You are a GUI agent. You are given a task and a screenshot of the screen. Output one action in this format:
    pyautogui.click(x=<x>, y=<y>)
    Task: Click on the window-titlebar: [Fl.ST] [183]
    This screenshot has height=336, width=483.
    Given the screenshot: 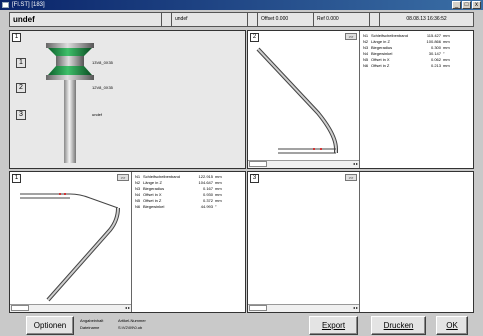 What is the action you would take?
    pyautogui.click(x=241, y=5)
    